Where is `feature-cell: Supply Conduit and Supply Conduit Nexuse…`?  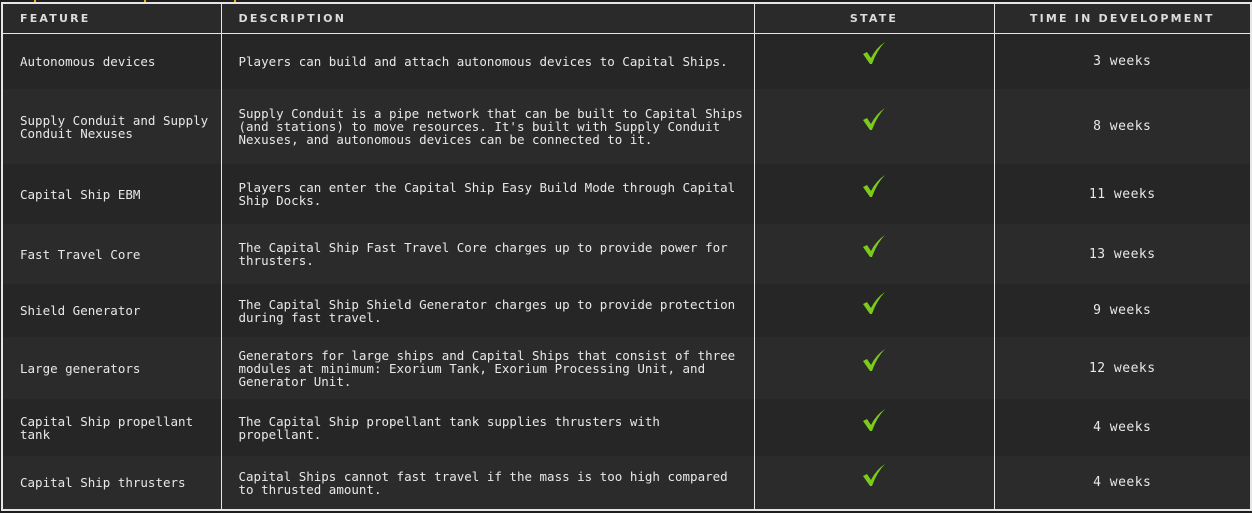
feature-cell: Supply Conduit and Supply Conduit Nexuse… is located at coordinates (111, 126).